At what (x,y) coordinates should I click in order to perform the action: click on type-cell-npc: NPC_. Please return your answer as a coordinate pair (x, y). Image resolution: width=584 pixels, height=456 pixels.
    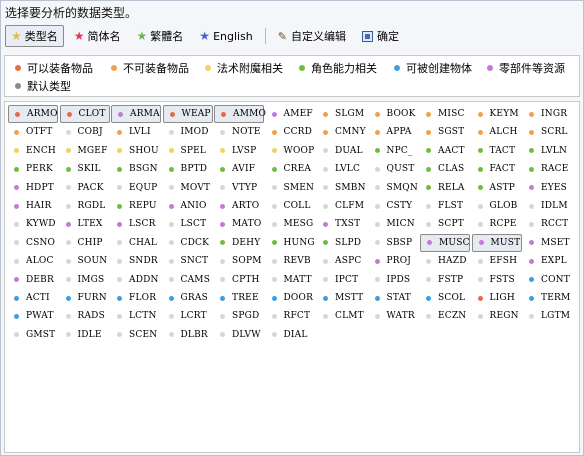
    Looking at the image, I should click on (394, 151).